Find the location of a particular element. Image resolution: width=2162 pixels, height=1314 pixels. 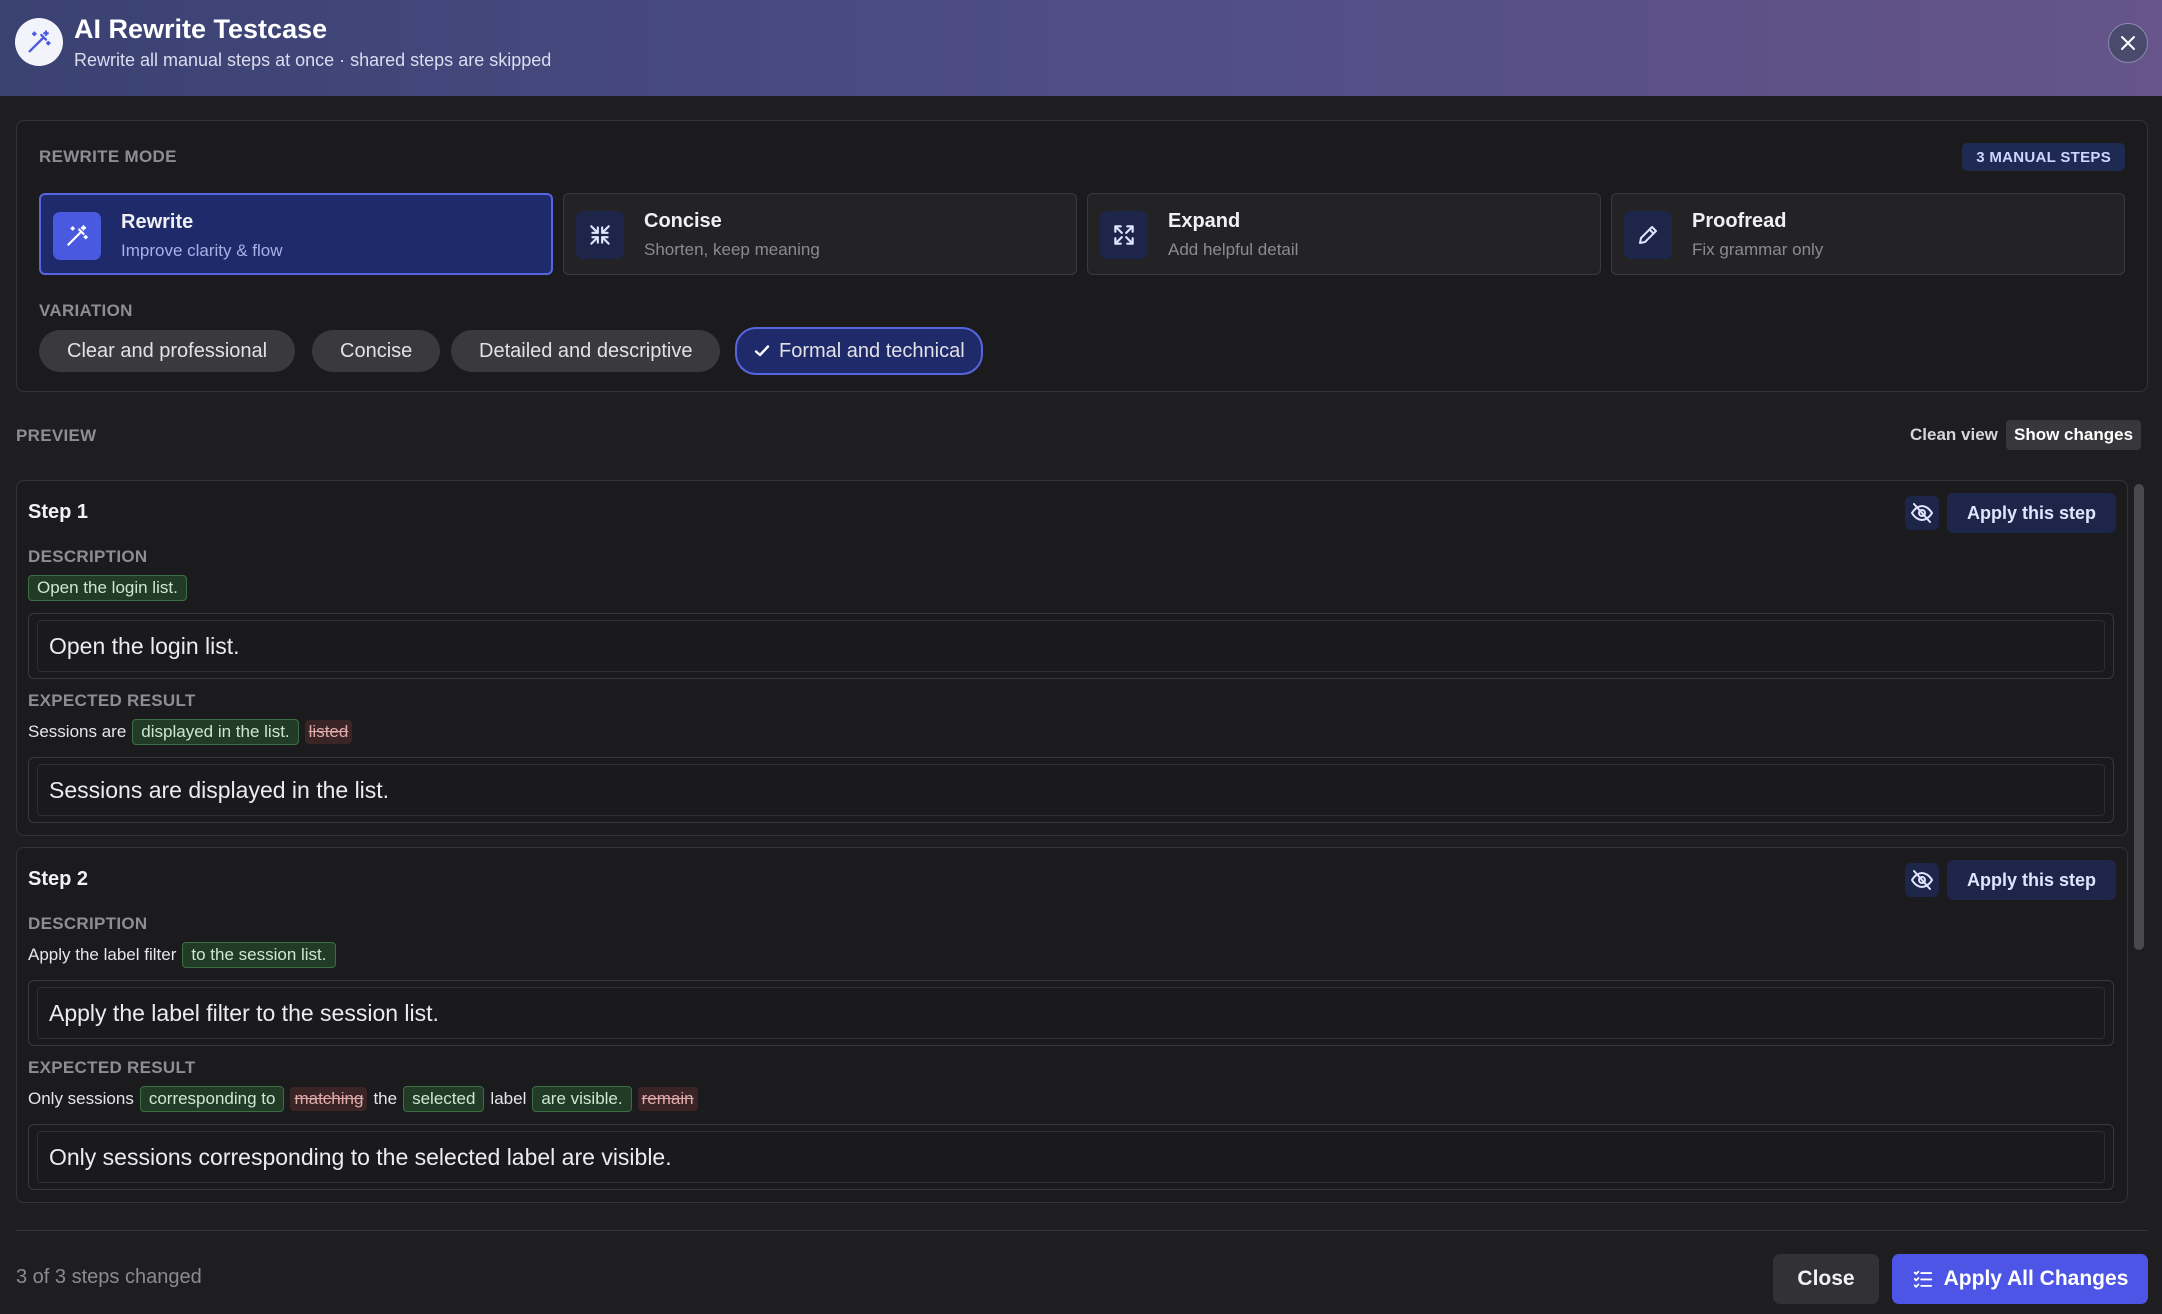

description-value: Open the login list. is located at coordinates (1071, 646).